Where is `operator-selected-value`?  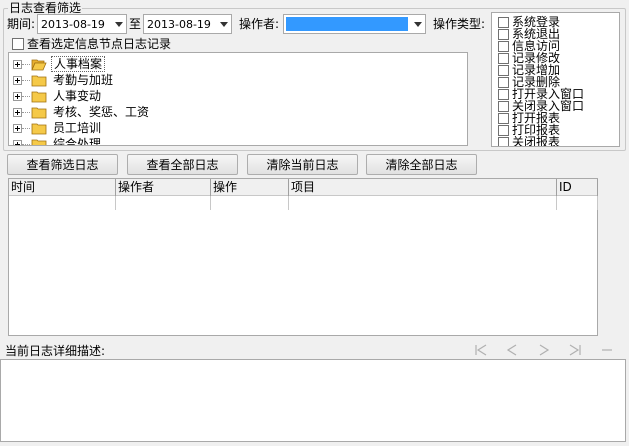 operator-selected-value is located at coordinates (347, 24).